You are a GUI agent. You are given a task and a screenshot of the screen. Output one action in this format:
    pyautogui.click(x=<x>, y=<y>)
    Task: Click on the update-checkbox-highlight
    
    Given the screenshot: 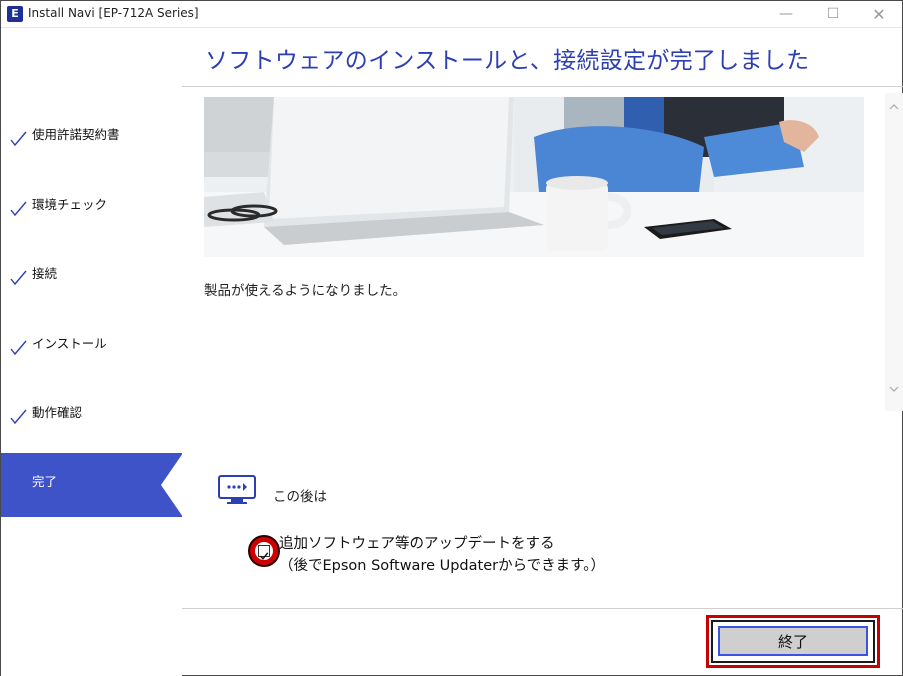 What is the action you would take?
    pyautogui.click(x=264, y=551)
    